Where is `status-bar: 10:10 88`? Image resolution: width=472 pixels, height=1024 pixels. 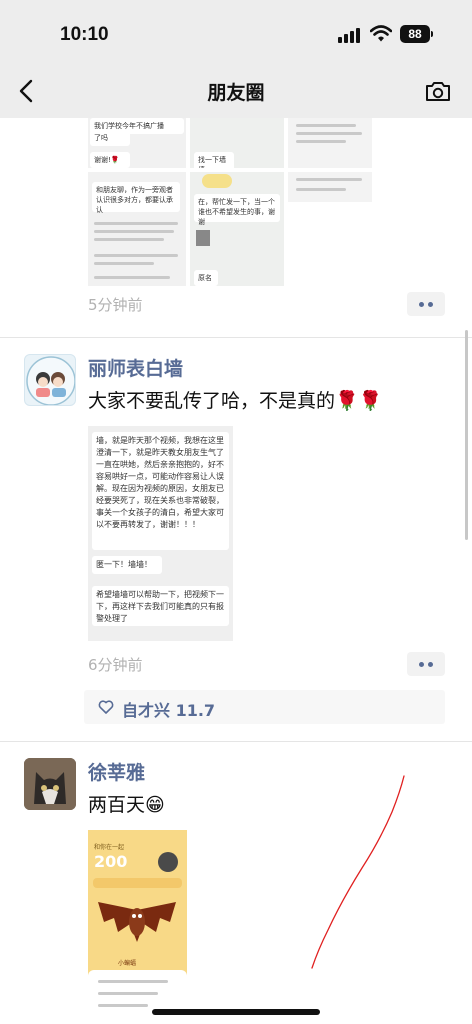 status-bar: 10:10 88 is located at coordinates (236, 32).